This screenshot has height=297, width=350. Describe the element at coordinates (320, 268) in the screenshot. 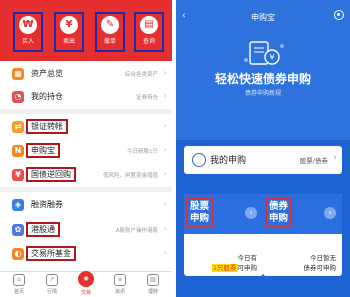

I see `tile-status-line2: 债券可申购` at that location.